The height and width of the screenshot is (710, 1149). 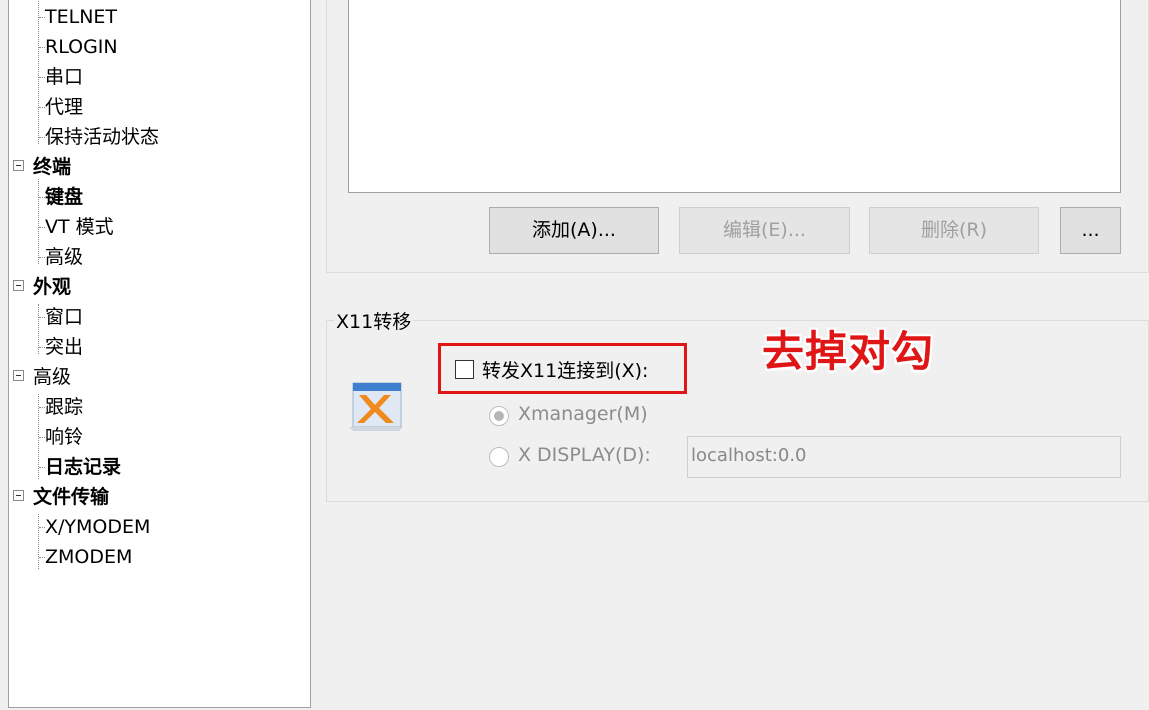 What do you see at coordinates (374, 320) in the screenshot?
I see `x11-group-title: X11转移` at bounding box center [374, 320].